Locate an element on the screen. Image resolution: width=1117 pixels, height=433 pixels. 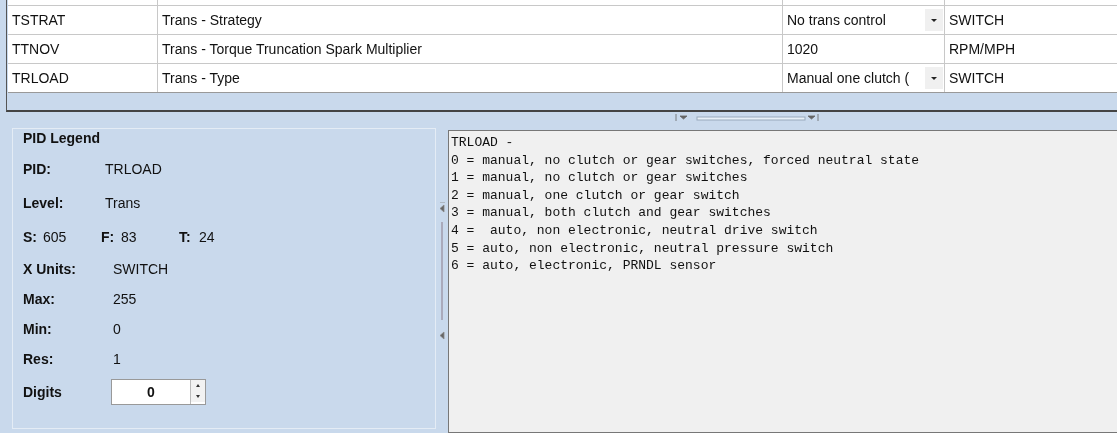
table-cell: Trans - Torque Truncation Spark Multiplier is located at coordinates (470, 49).